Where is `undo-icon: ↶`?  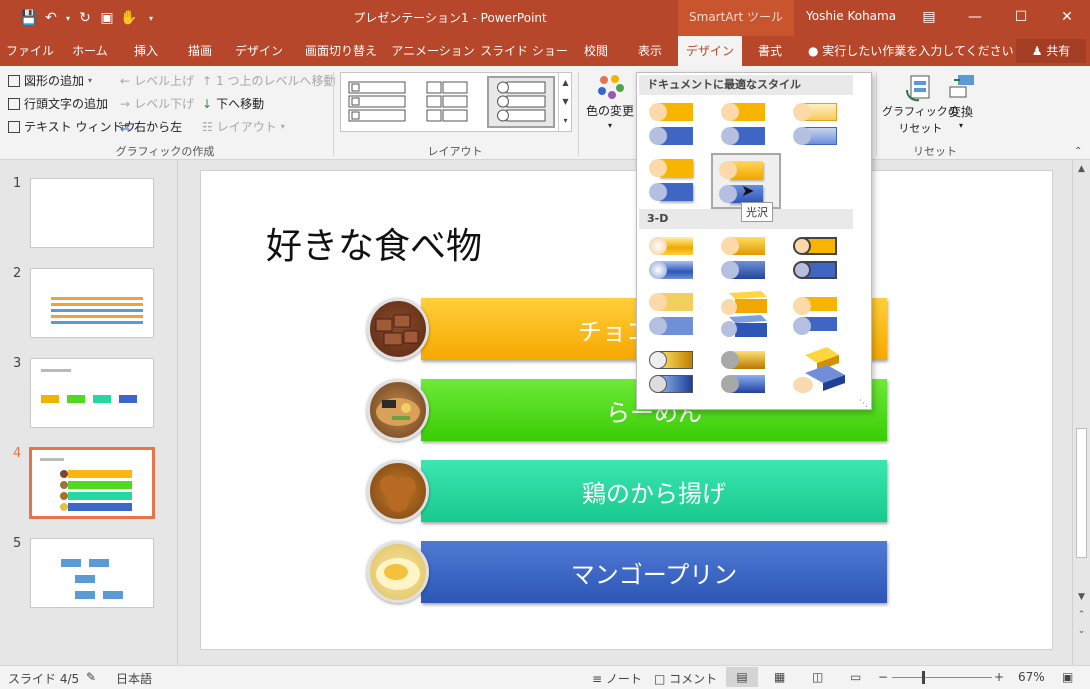
undo-icon: ↶ is located at coordinates (51, 18).